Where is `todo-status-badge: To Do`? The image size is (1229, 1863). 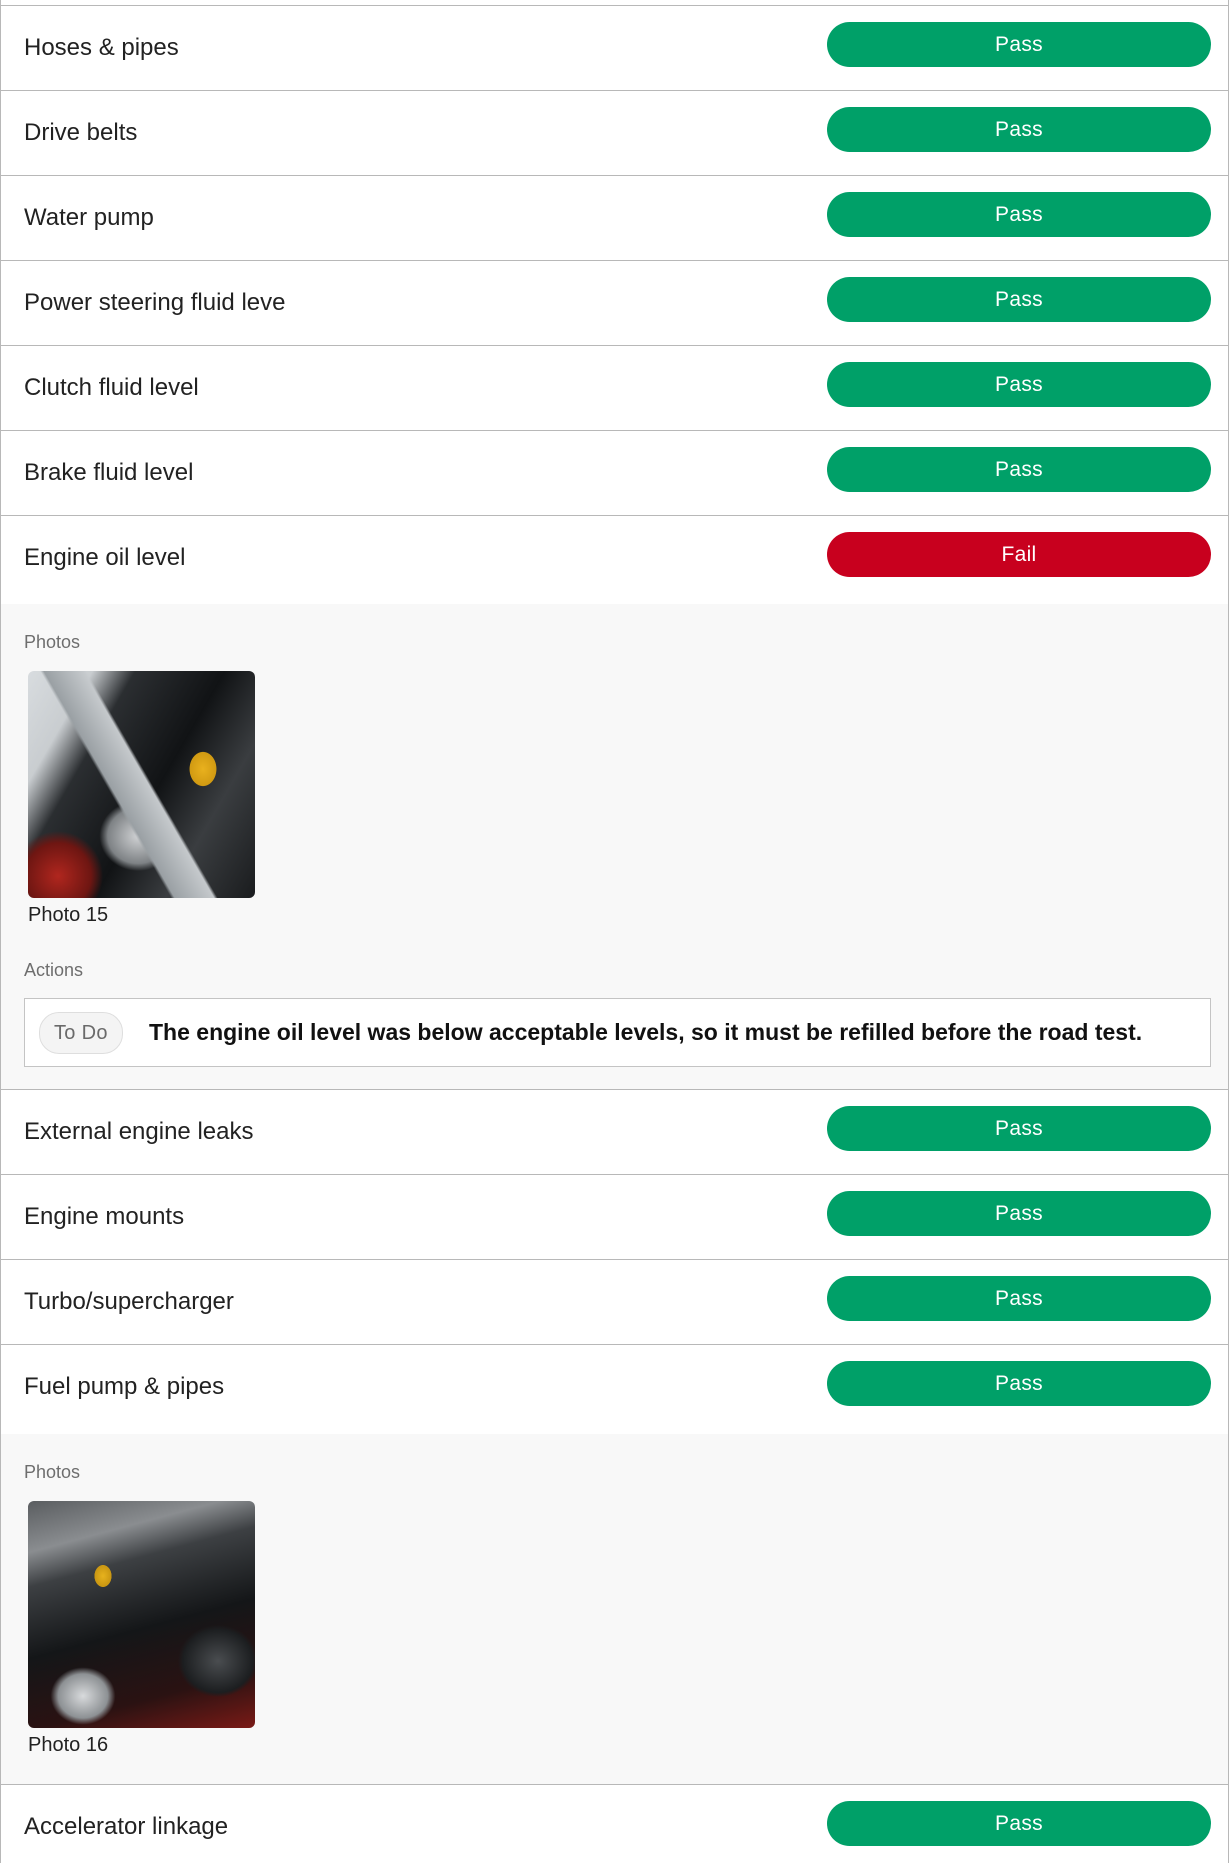 todo-status-badge: To Do is located at coordinates (81, 1033).